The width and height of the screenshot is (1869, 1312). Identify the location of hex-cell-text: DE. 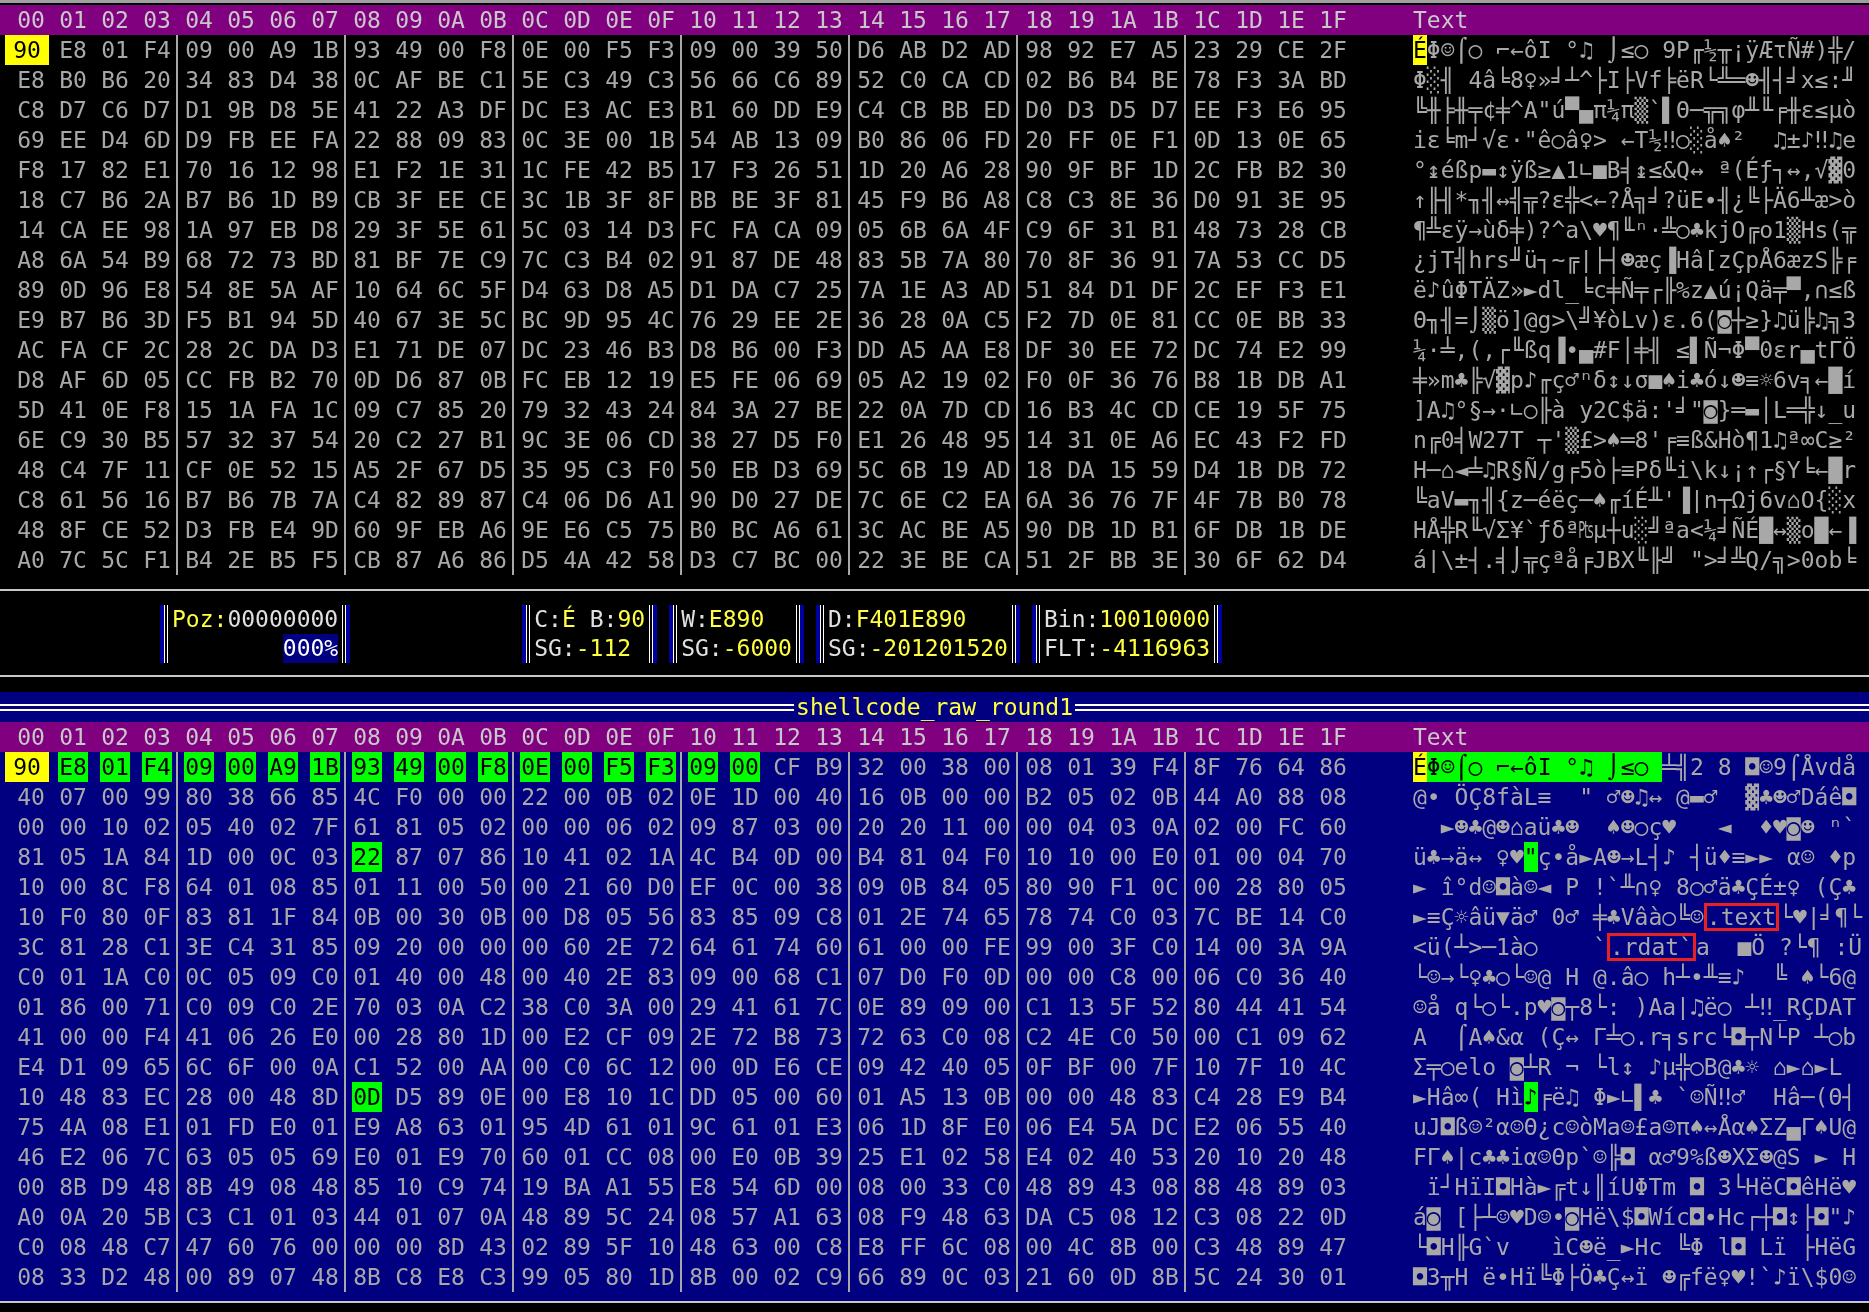
(1333, 530).